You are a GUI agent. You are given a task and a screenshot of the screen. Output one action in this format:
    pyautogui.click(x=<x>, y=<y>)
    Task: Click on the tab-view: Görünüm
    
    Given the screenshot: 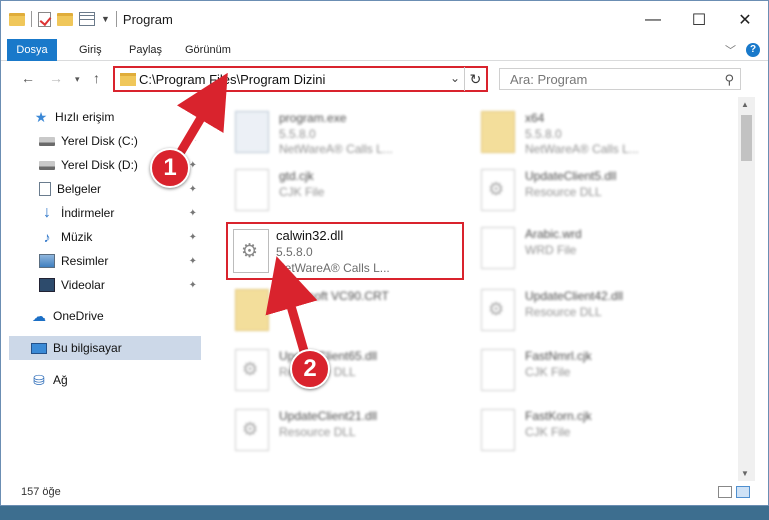 What is the action you would take?
    pyautogui.click(x=208, y=50)
    